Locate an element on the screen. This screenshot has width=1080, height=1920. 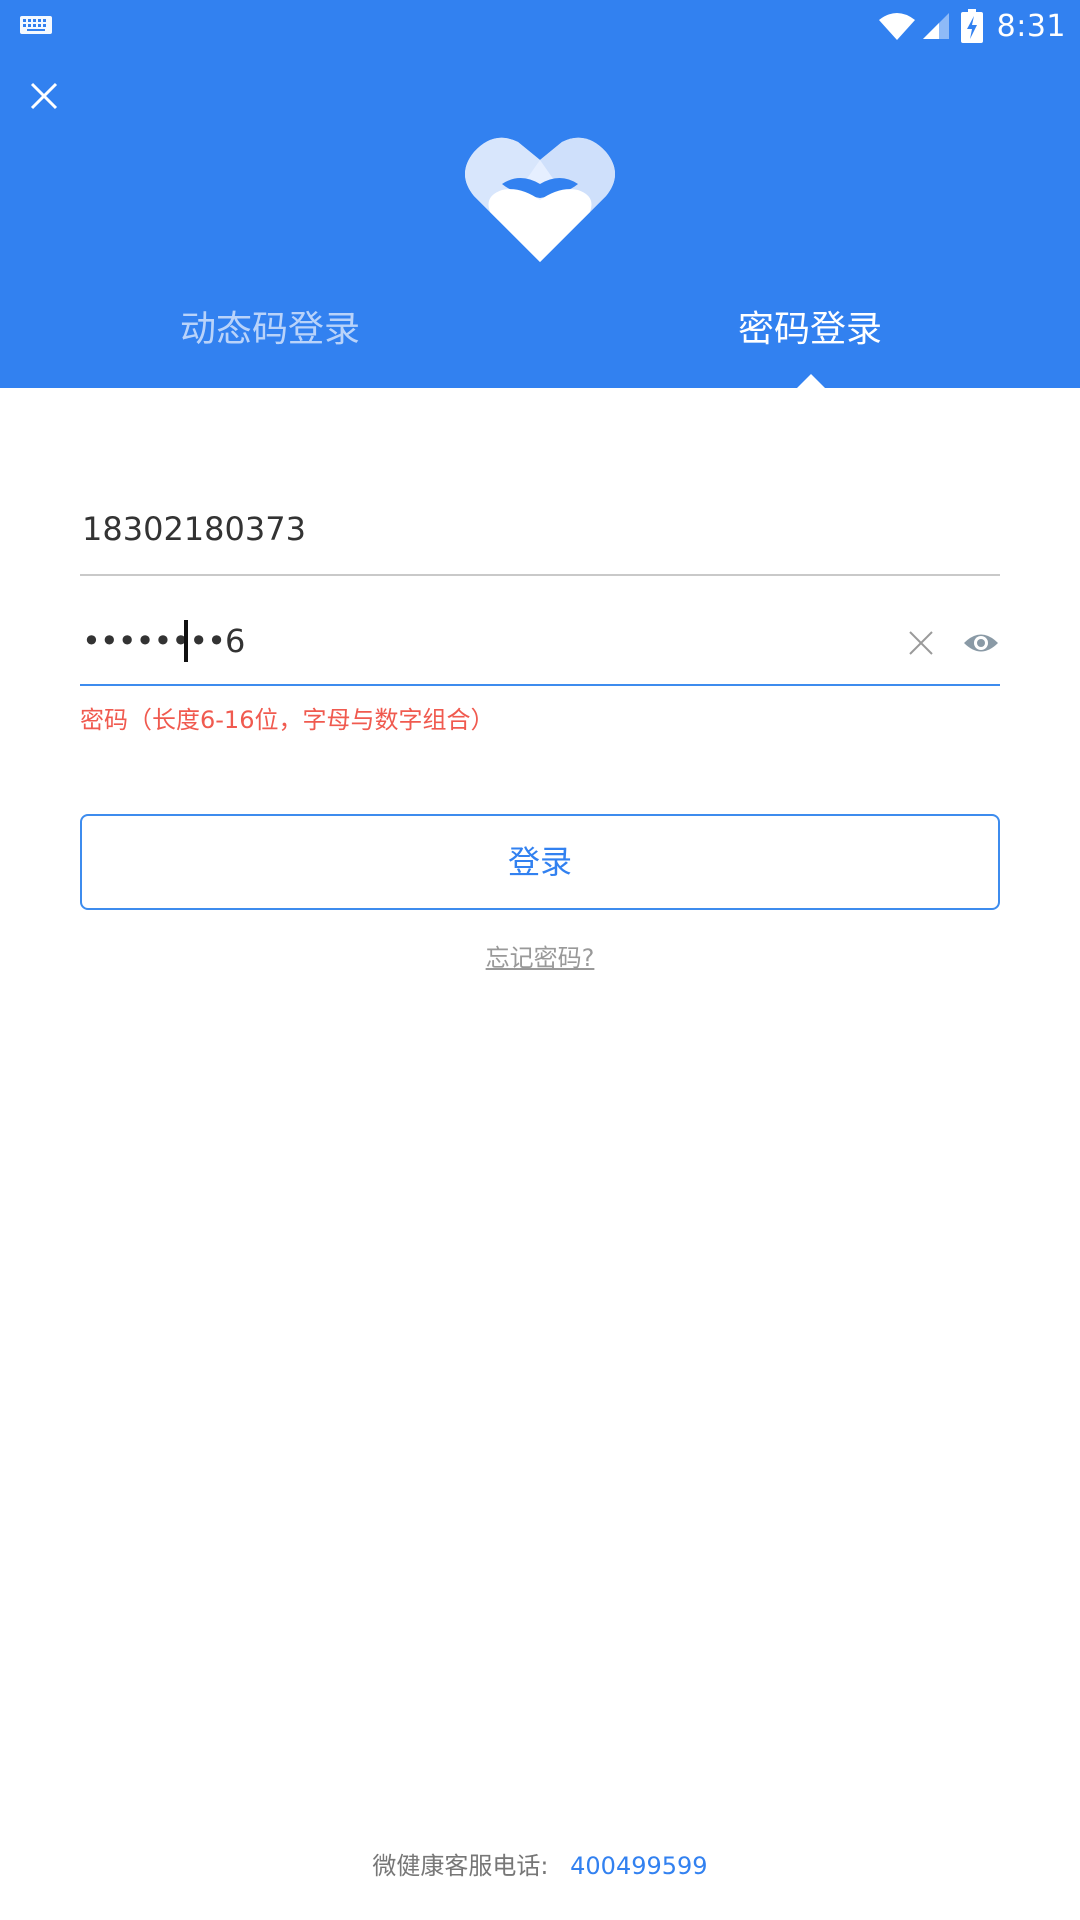
phone-field: 18302180373 is located at coordinates (540, 538).